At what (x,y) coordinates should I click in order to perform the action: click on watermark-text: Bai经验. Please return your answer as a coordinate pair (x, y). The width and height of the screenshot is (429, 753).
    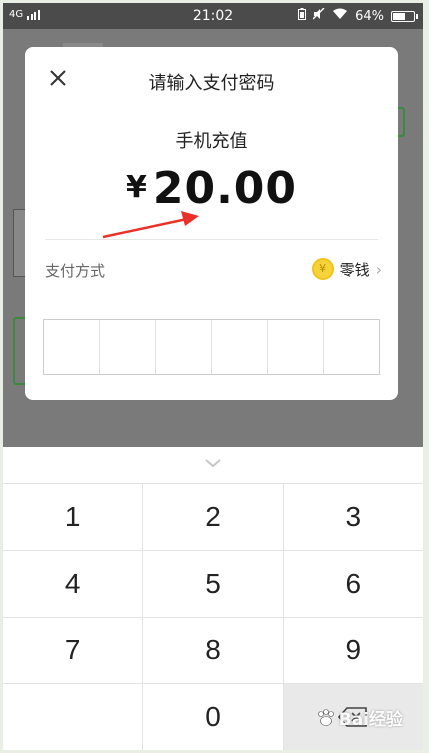
    Looking at the image, I should click on (370, 720).